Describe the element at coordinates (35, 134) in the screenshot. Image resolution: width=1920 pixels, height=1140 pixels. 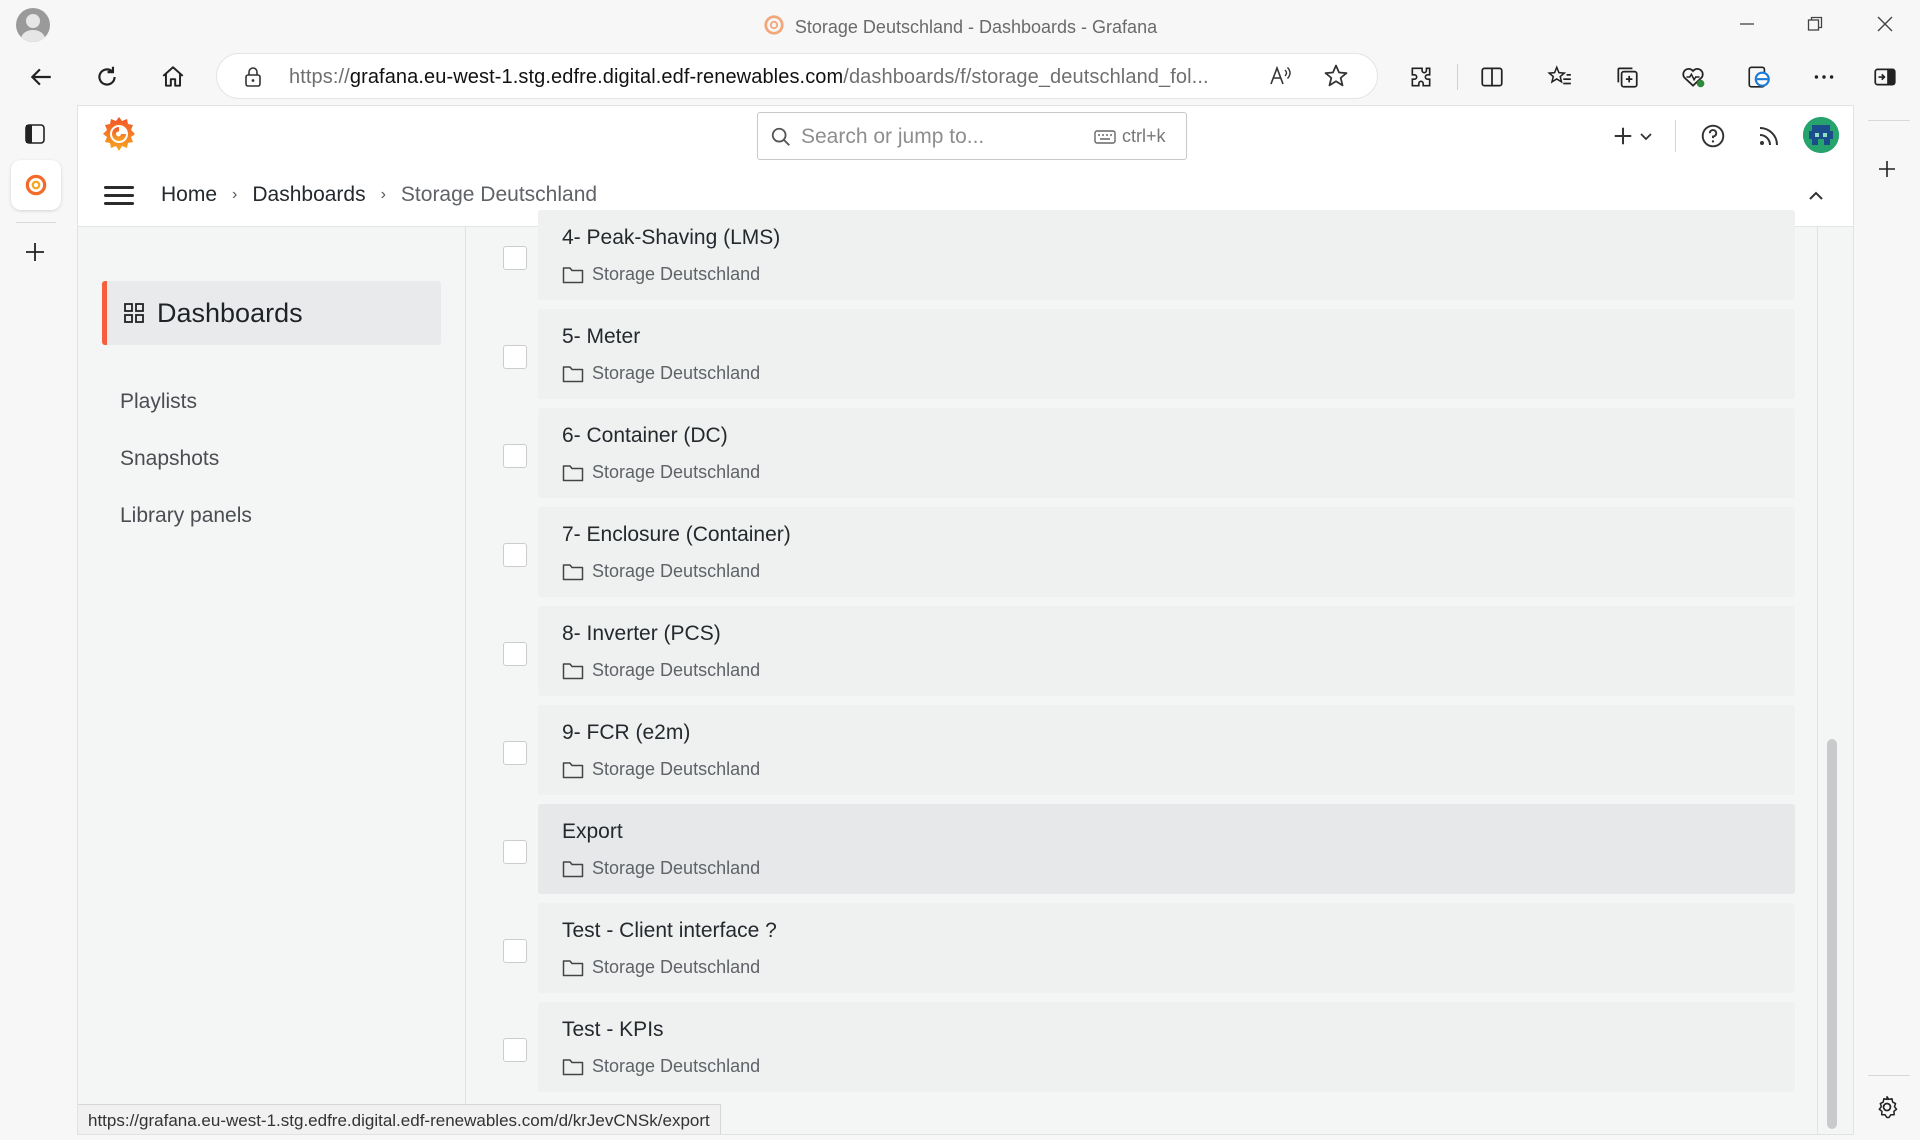
I see `tab-actions-icon` at that location.